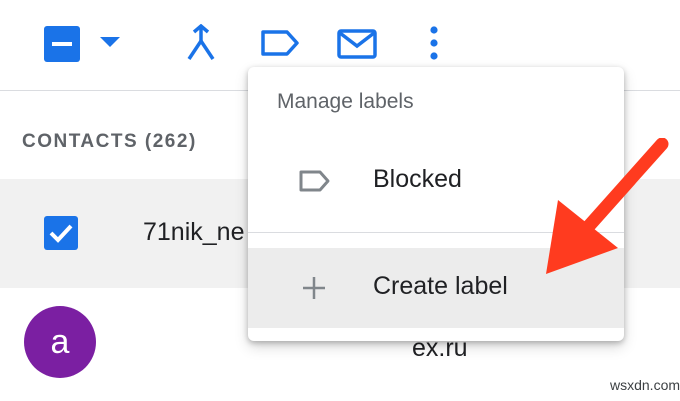 The height and width of the screenshot is (401, 680). I want to click on caret-down-icon, so click(110, 43).